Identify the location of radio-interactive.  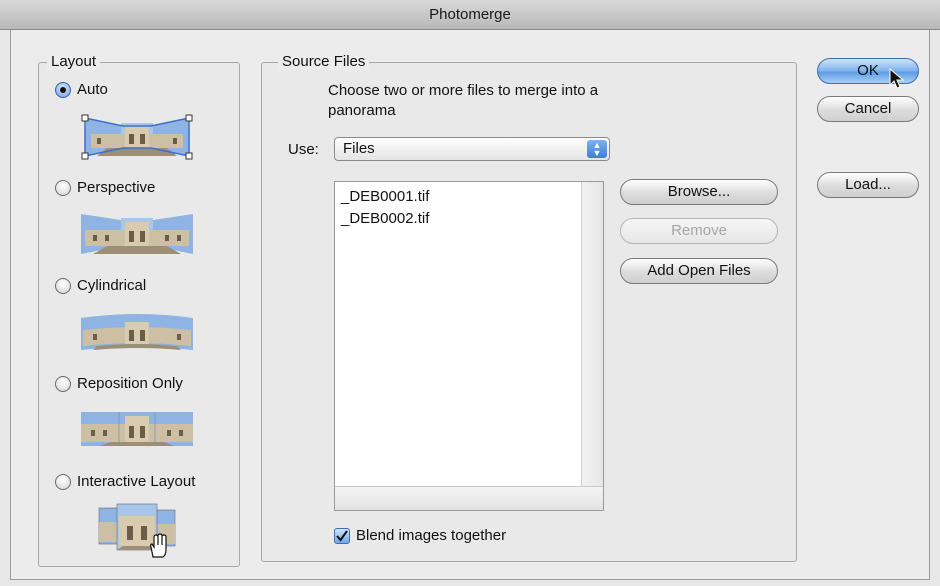
(63, 481).